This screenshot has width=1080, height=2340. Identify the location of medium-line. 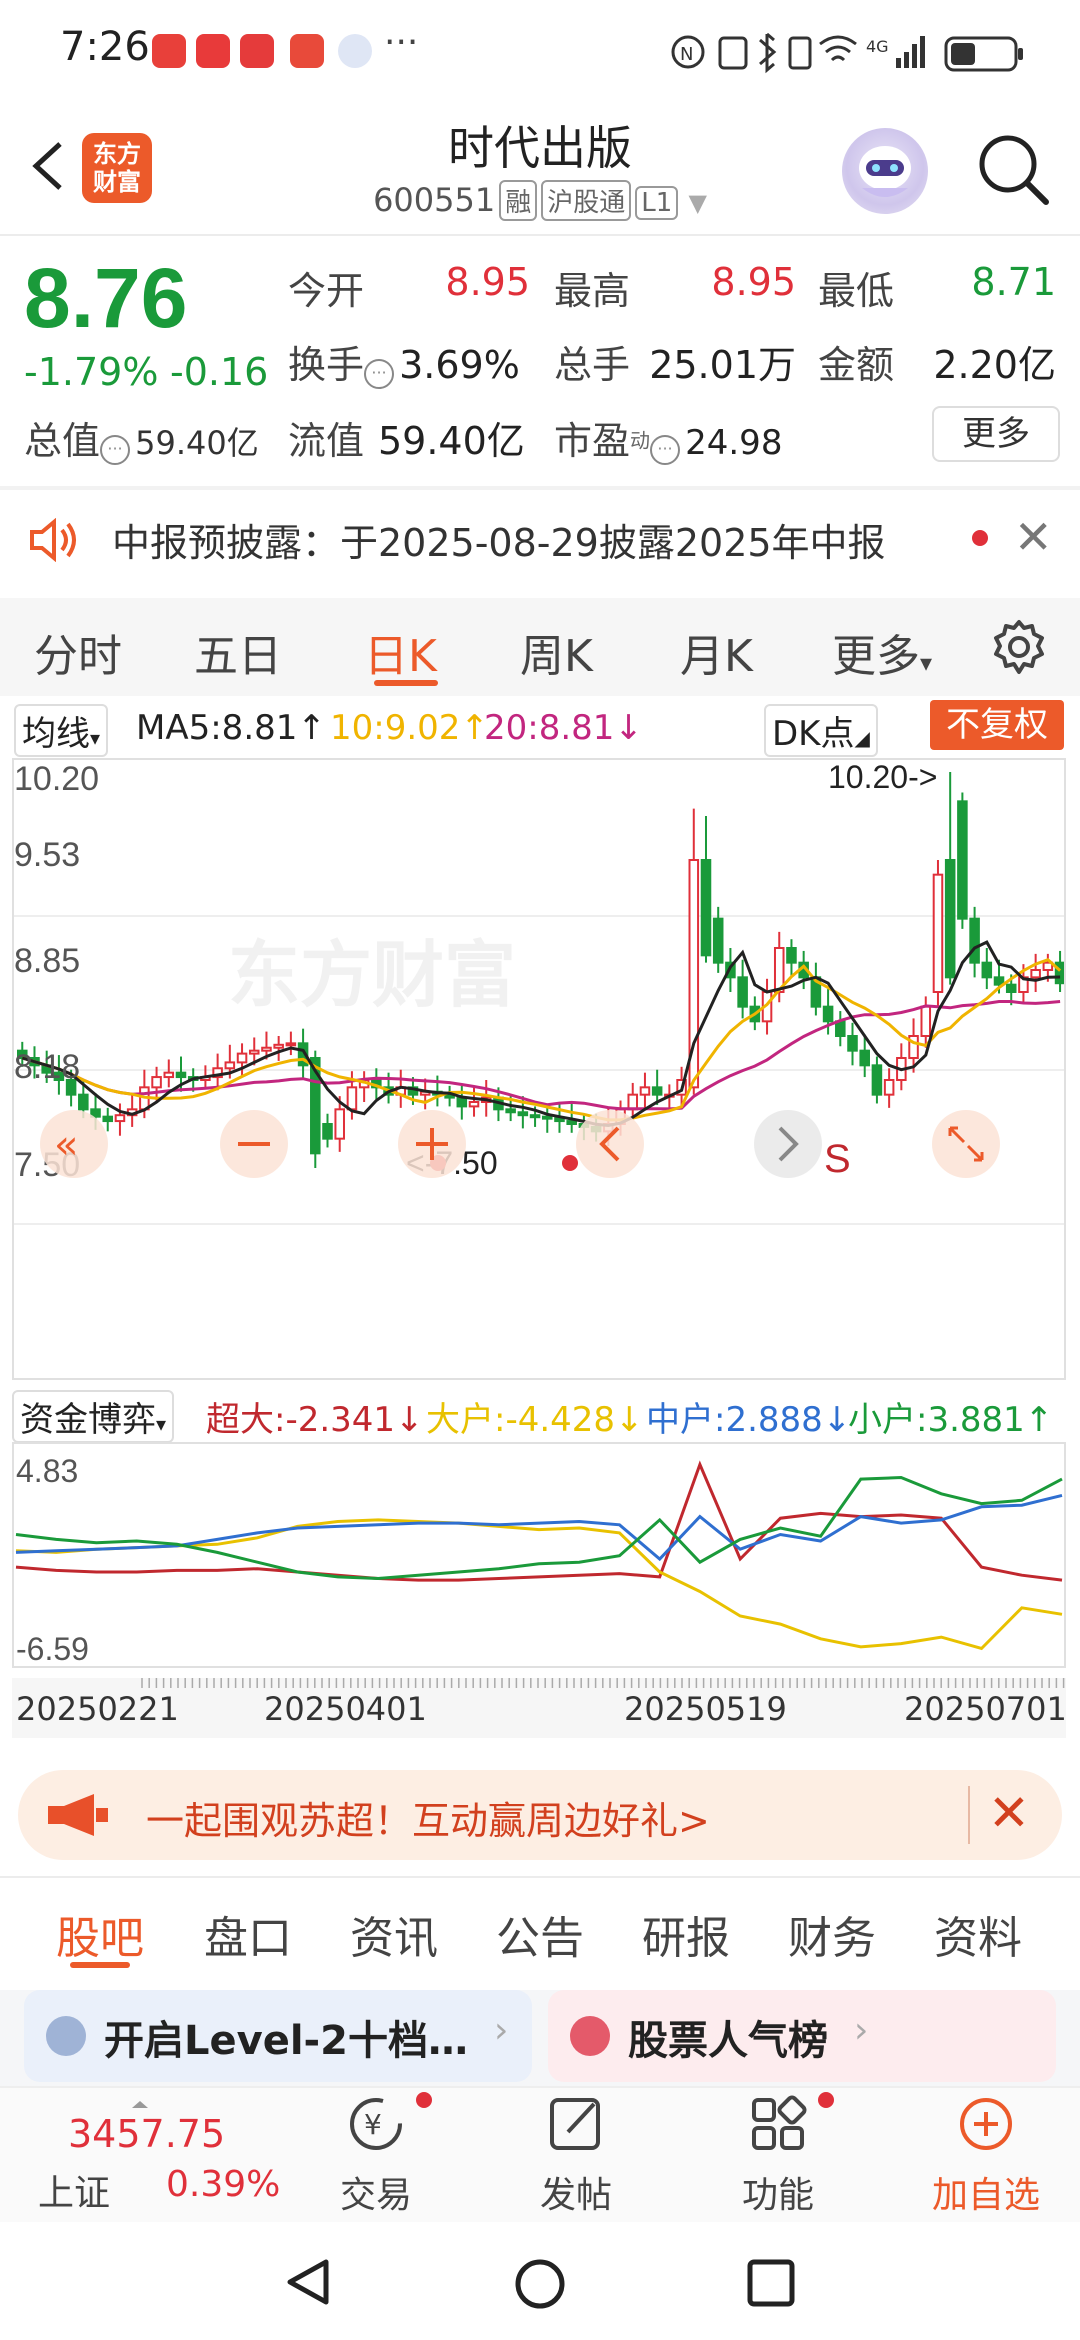
(539, 1527).